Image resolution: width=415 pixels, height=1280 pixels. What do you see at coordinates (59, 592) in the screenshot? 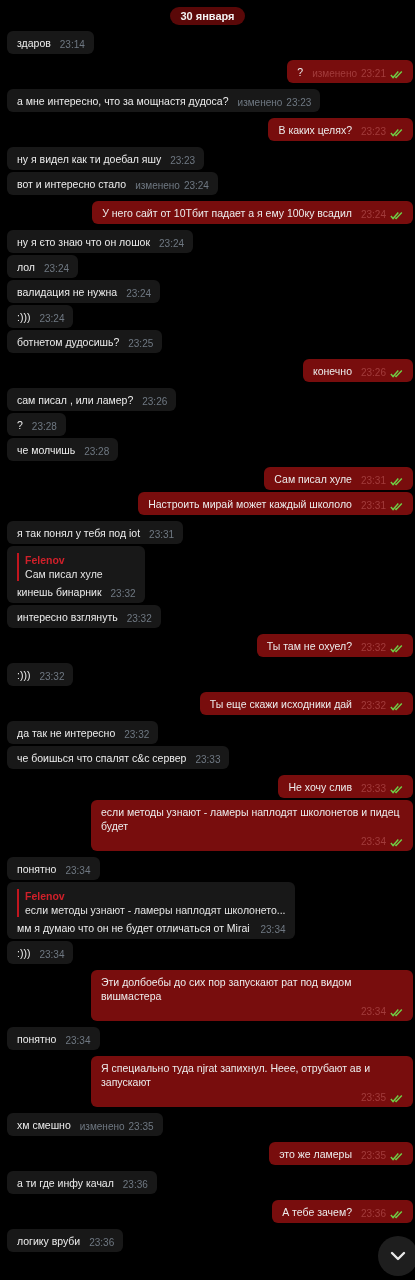
I see `message-text: кинешь бинарник` at bounding box center [59, 592].